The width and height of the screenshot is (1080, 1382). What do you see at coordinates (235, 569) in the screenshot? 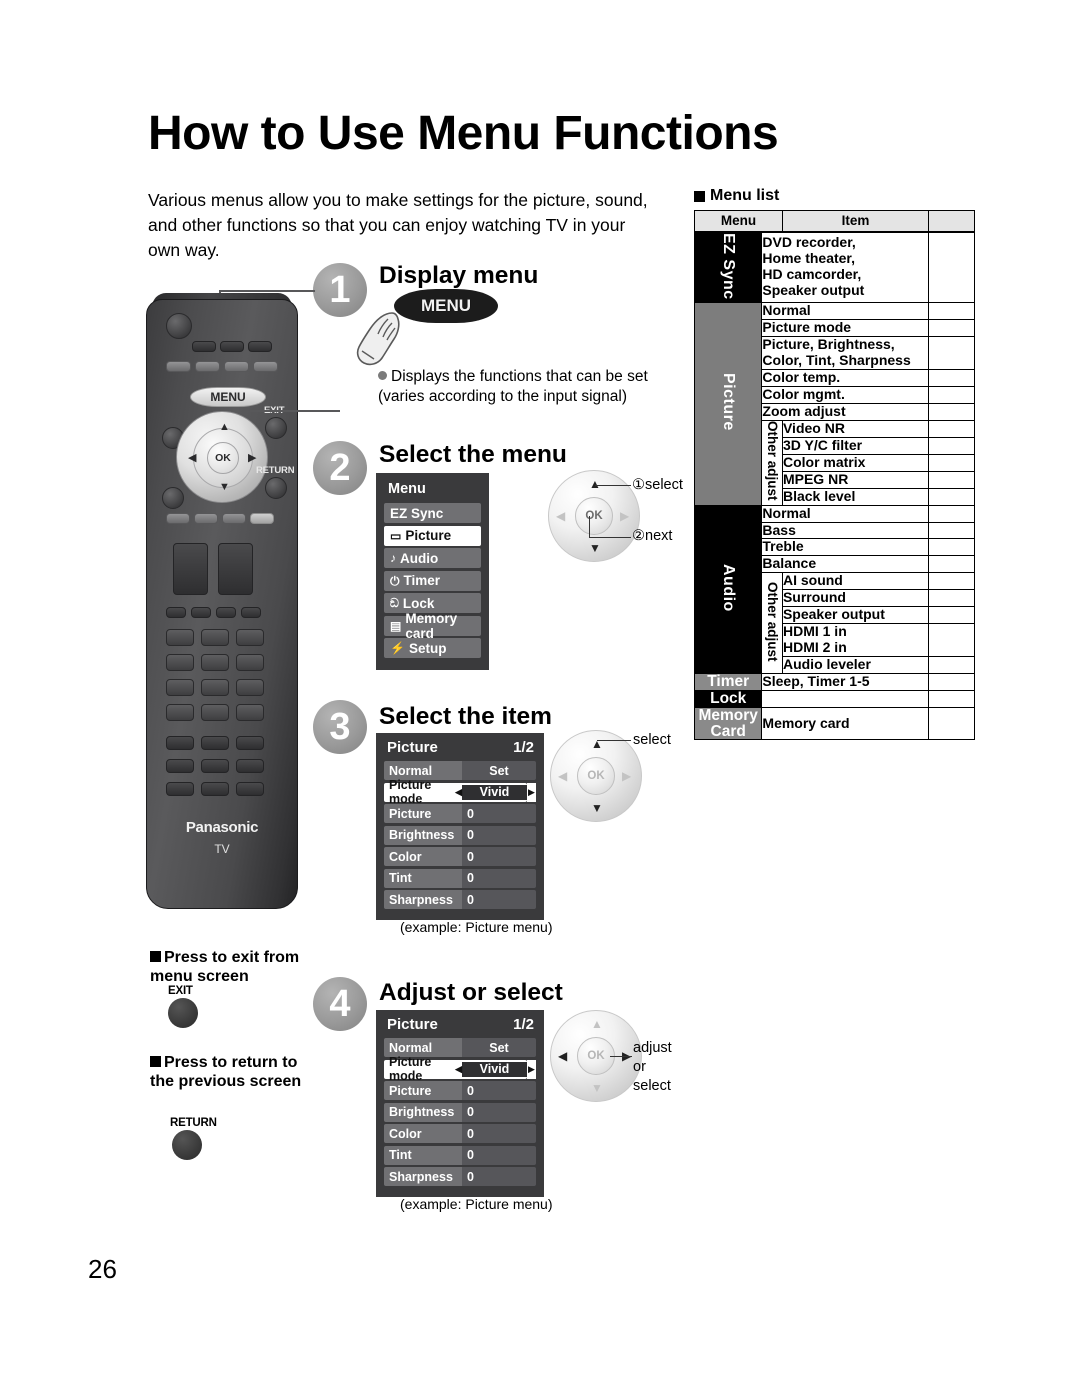
I see `remote-channel-rocker` at bounding box center [235, 569].